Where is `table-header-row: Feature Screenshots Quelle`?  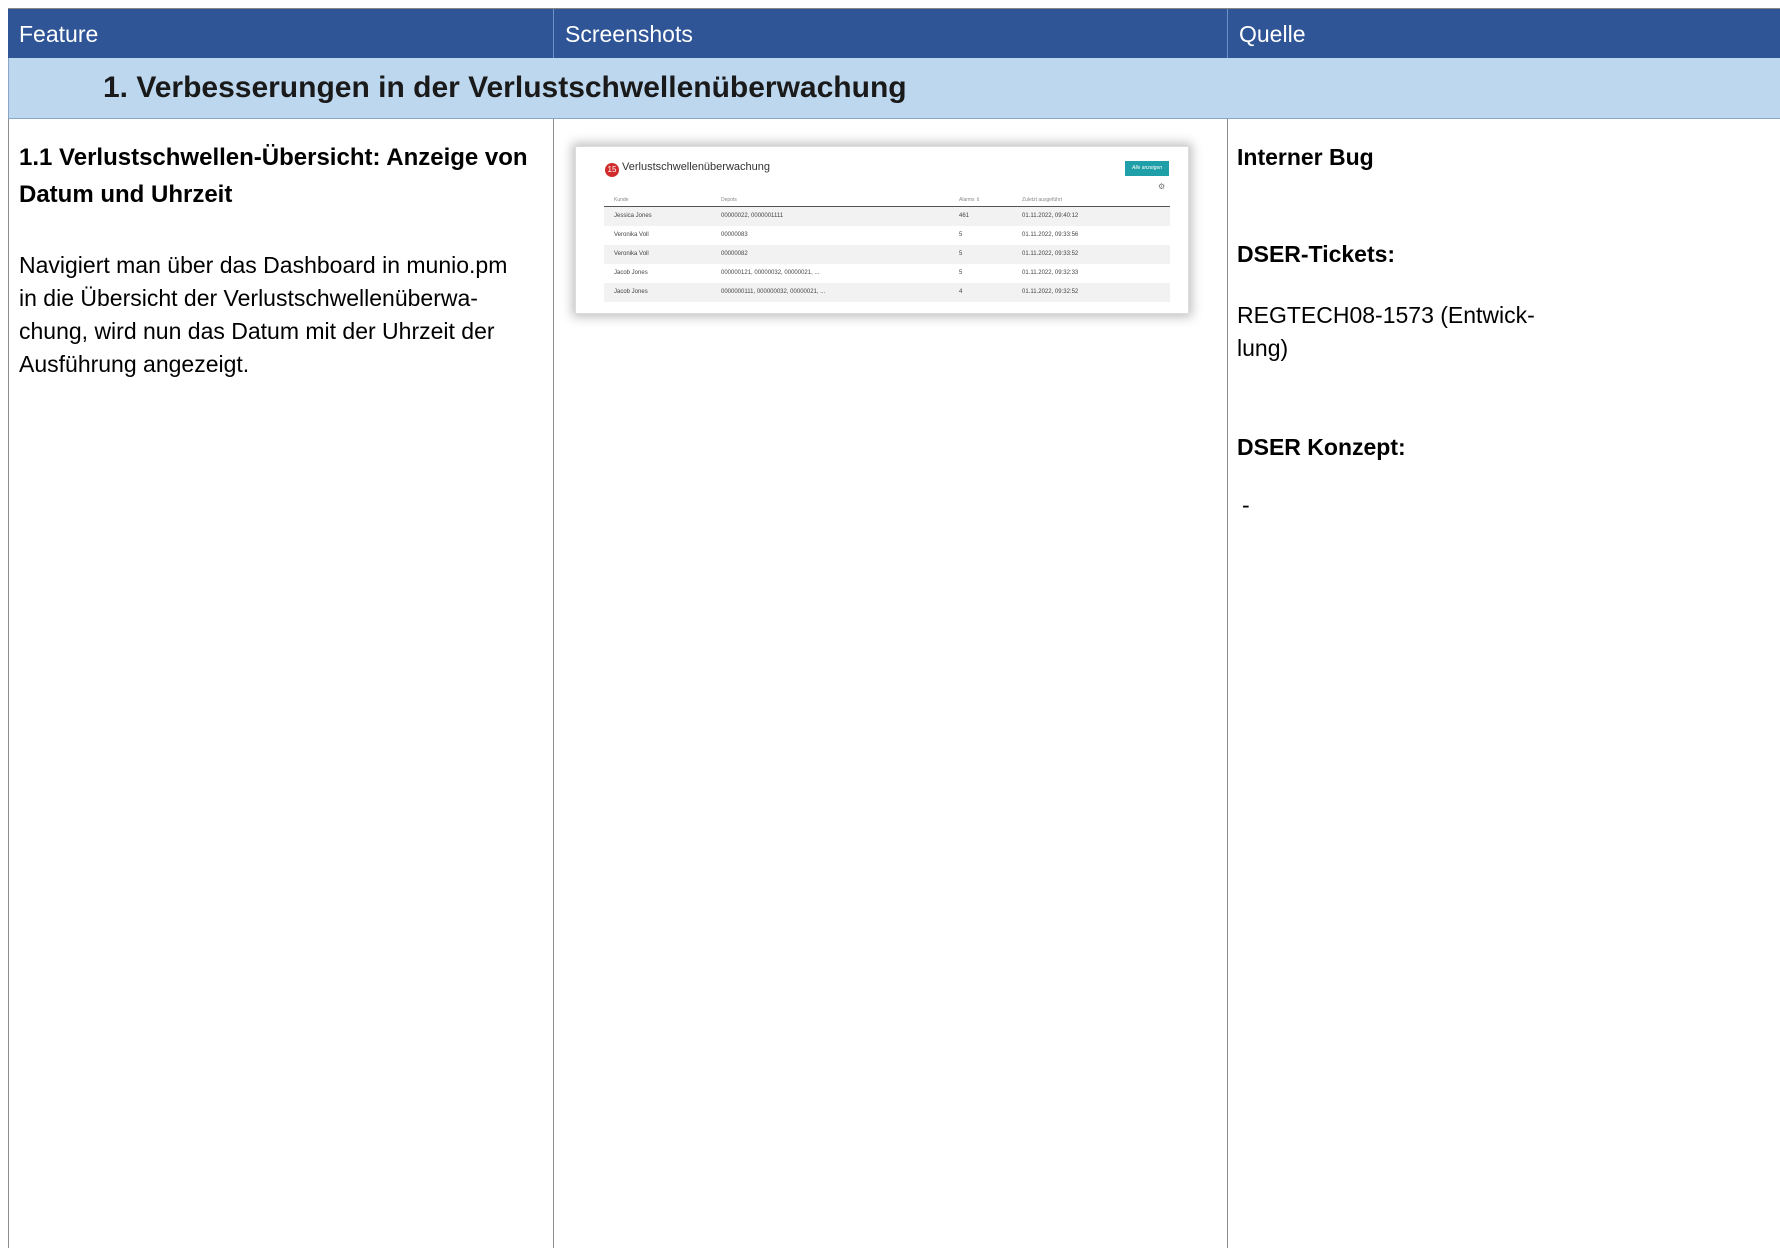 table-header-row: Feature Screenshots Quelle is located at coordinates (894, 33).